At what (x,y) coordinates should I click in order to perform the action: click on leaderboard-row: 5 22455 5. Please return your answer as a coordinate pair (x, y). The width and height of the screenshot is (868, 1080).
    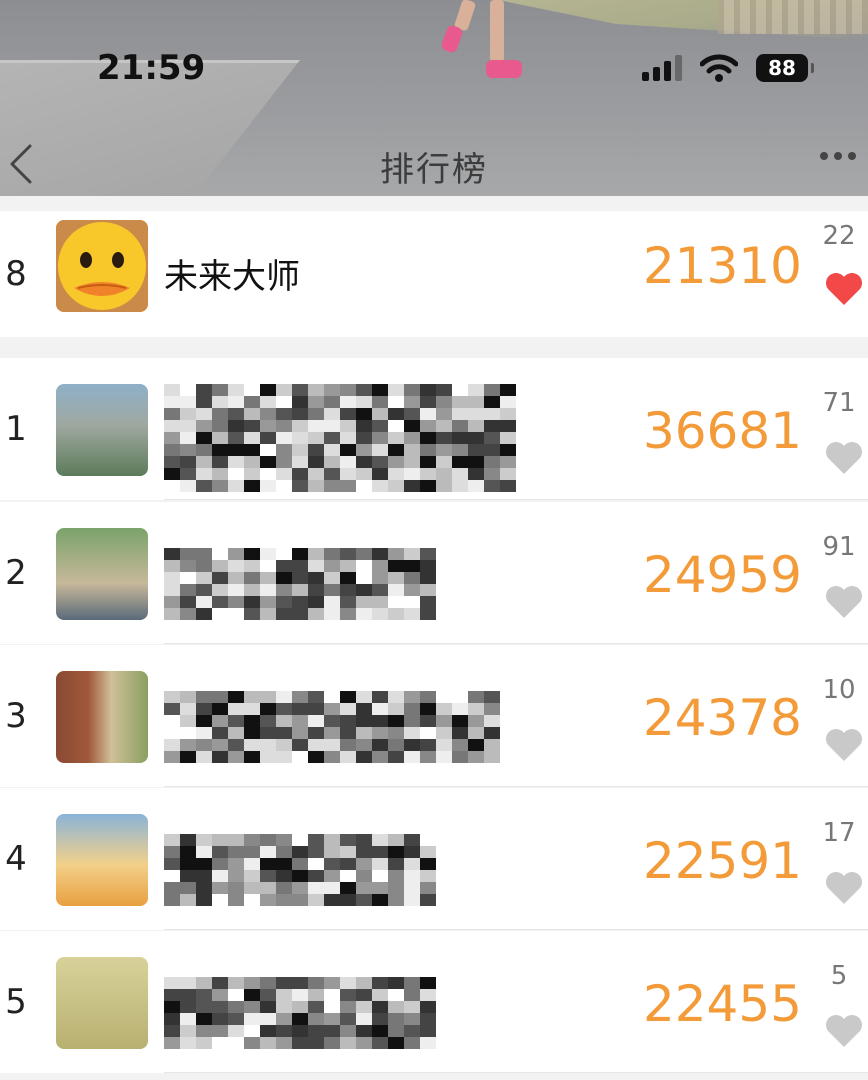
    Looking at the image, I should click on (434, 1002).